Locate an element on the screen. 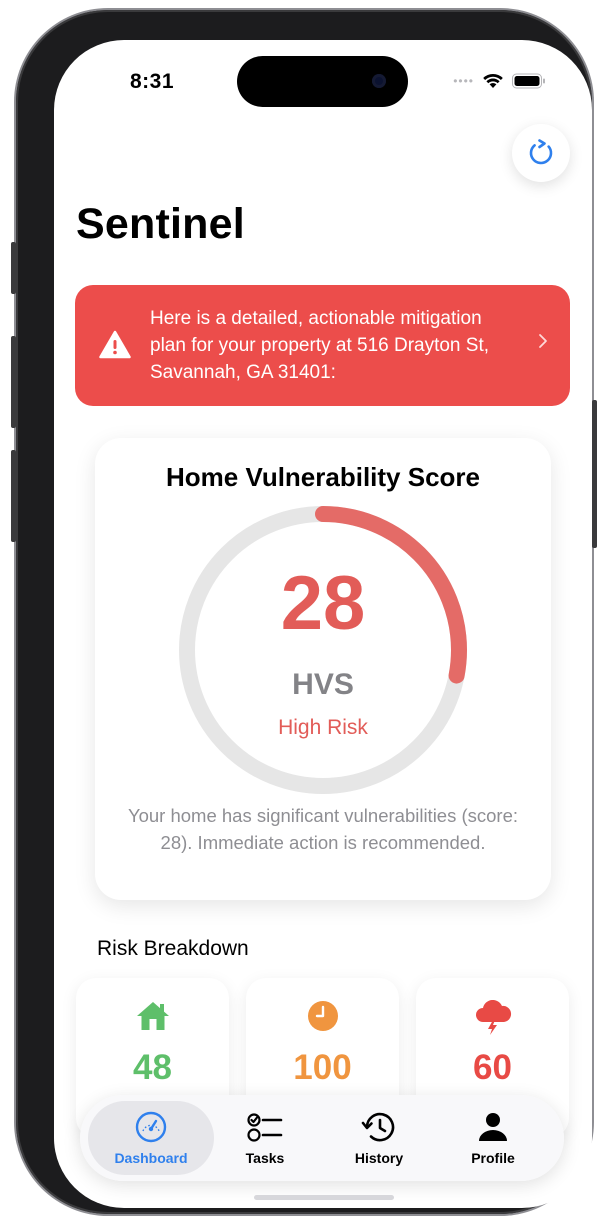 The width and height of the screenshot is (608, 1224). home-indicator is located at coordinates (324, 1197).